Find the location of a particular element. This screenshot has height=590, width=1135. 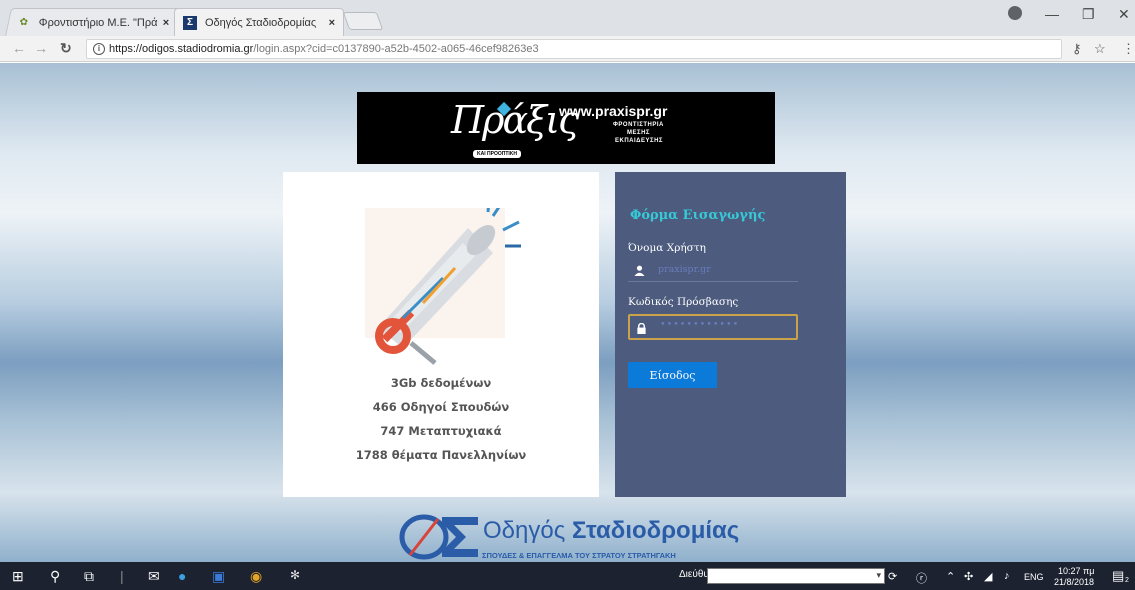

language-indicator: ENG is located at coordinates (1034, 577).